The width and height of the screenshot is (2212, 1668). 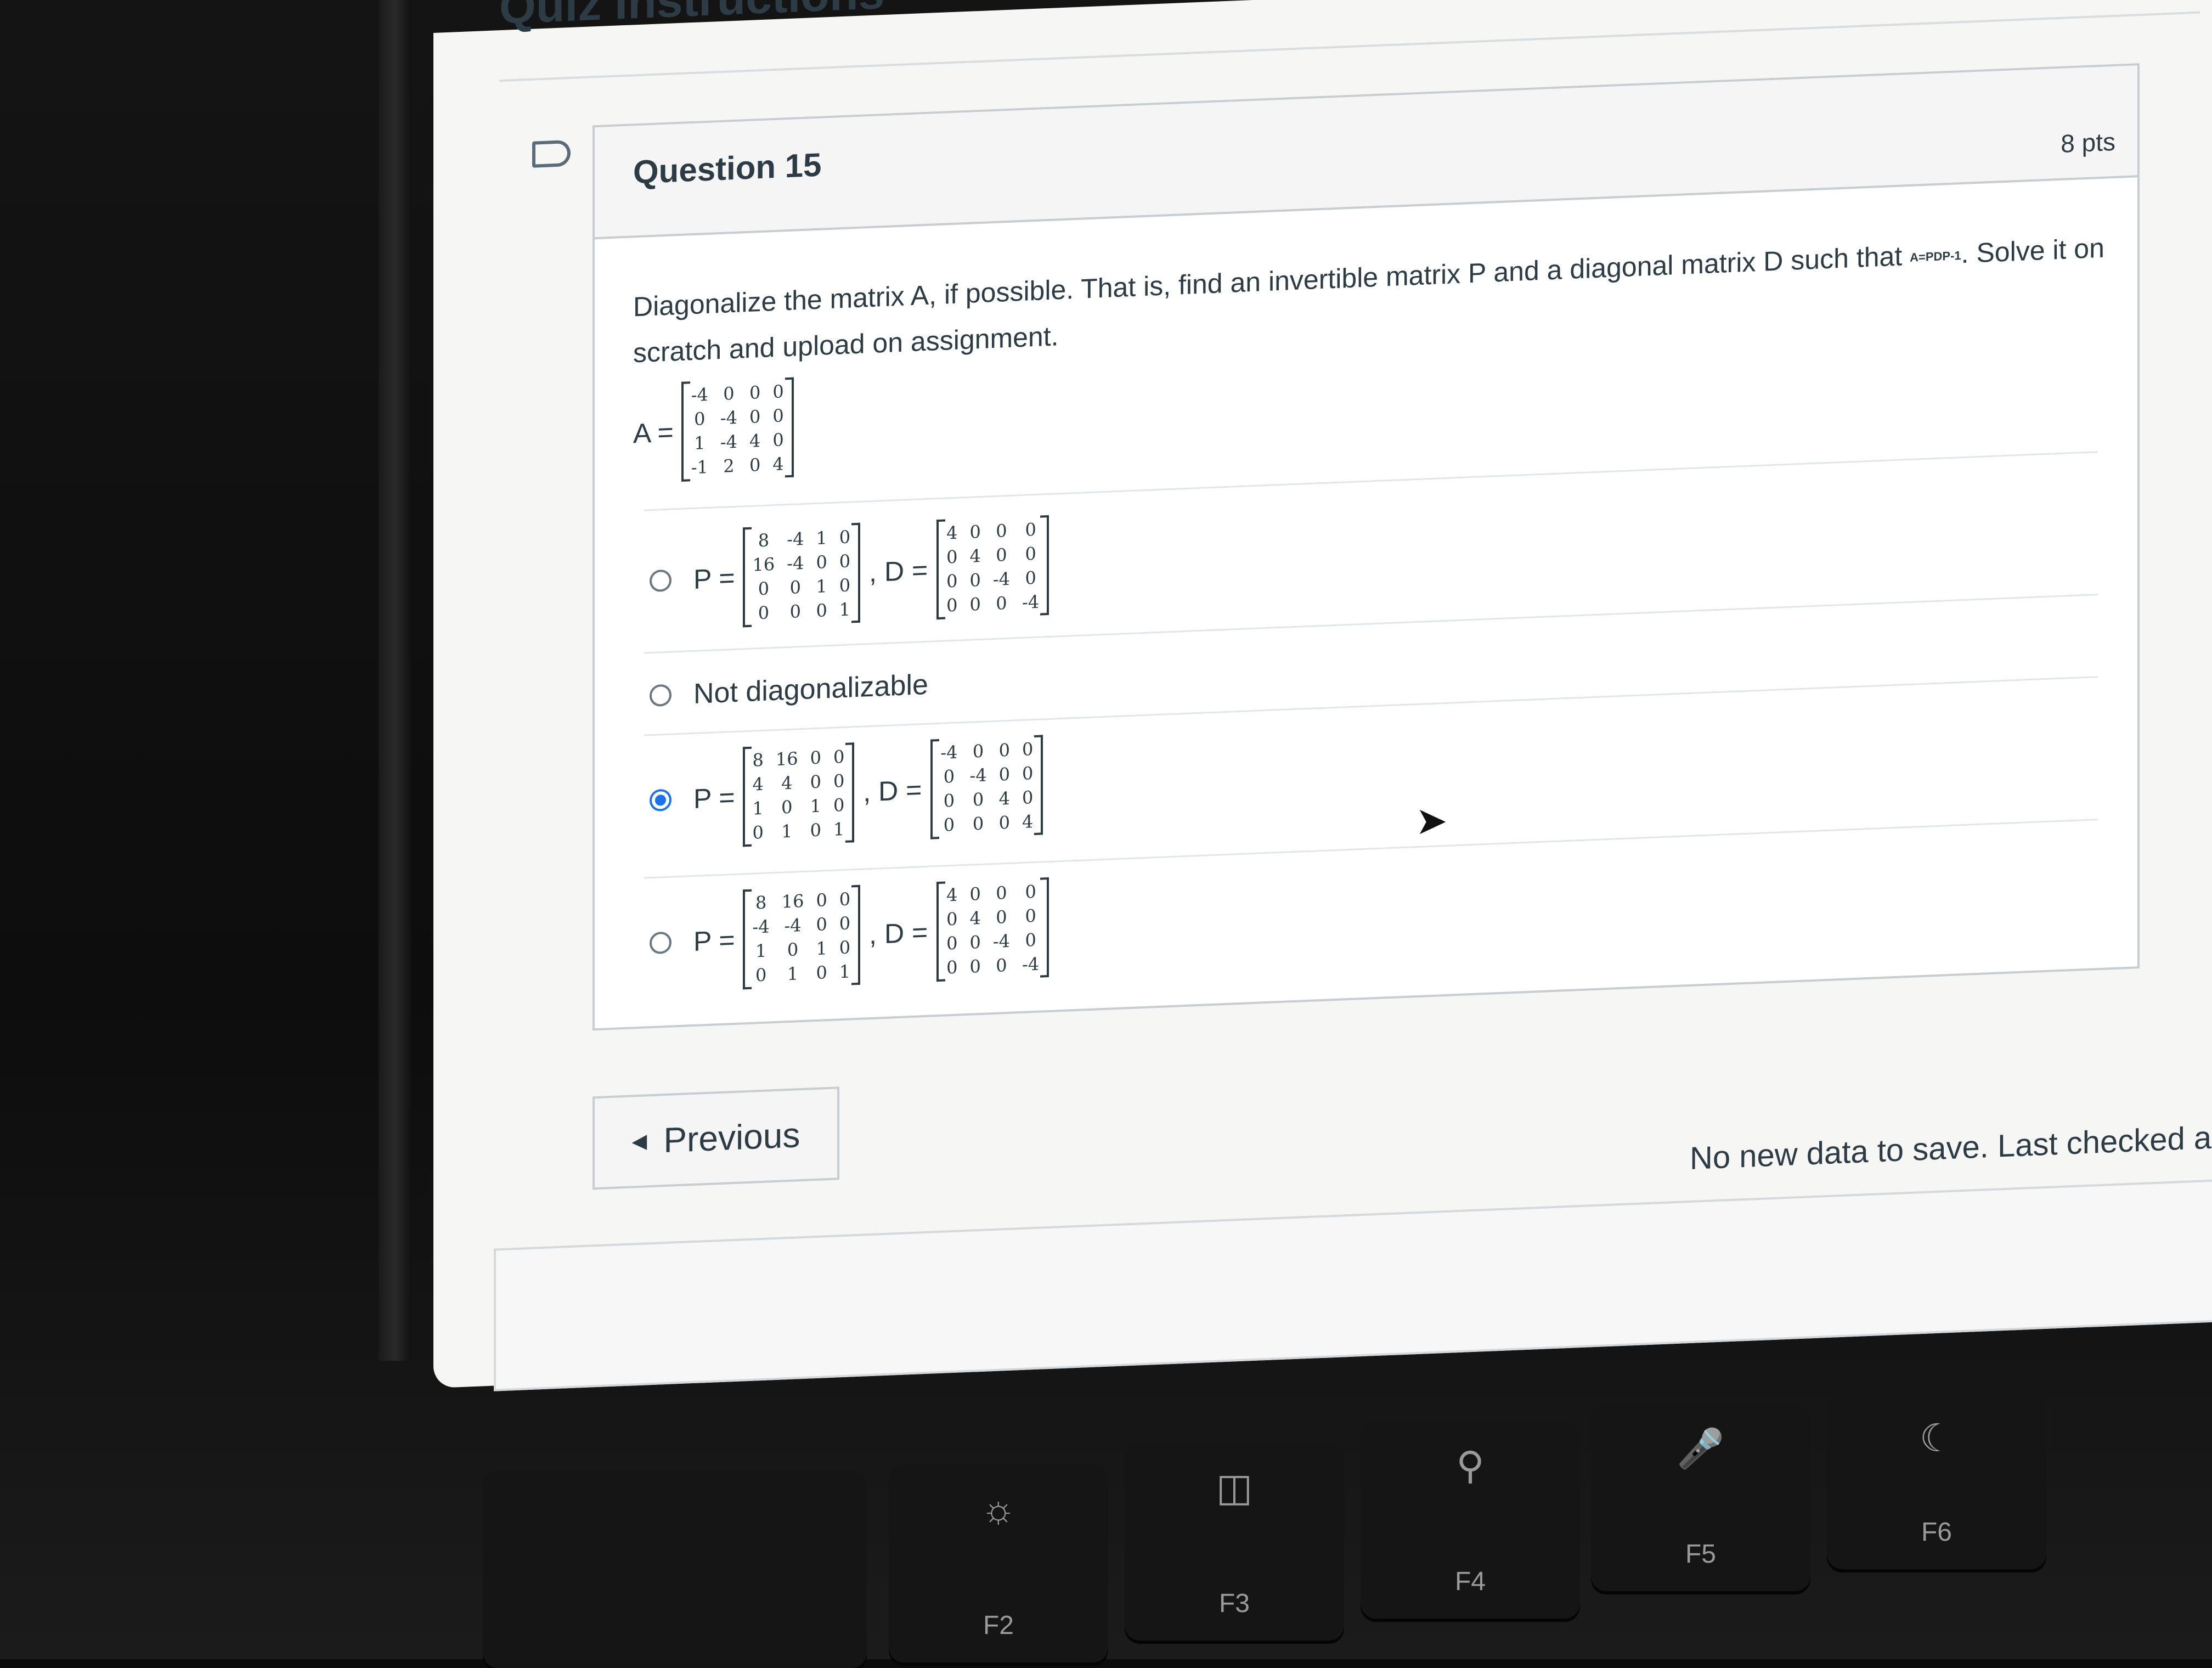 What do you see at coordinates (975, 918) in the screenshot?
I see `option-4-d-cell: 4` at bounding box center [975, 918].